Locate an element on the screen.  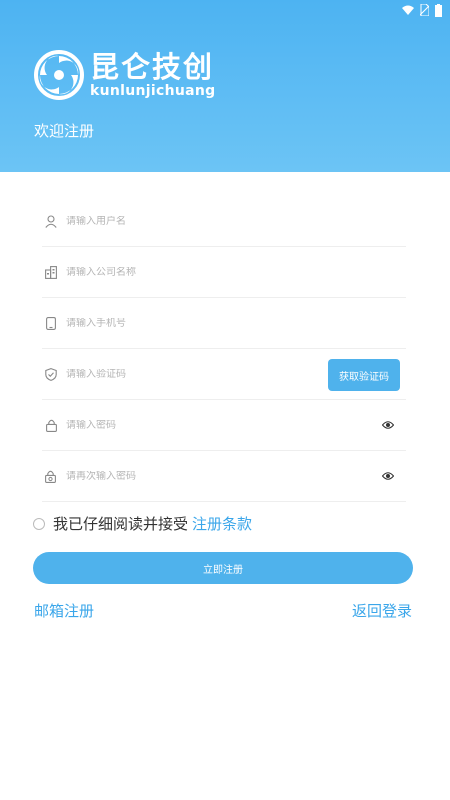
confirm-password-field-row is located at coordinates (224, 476).